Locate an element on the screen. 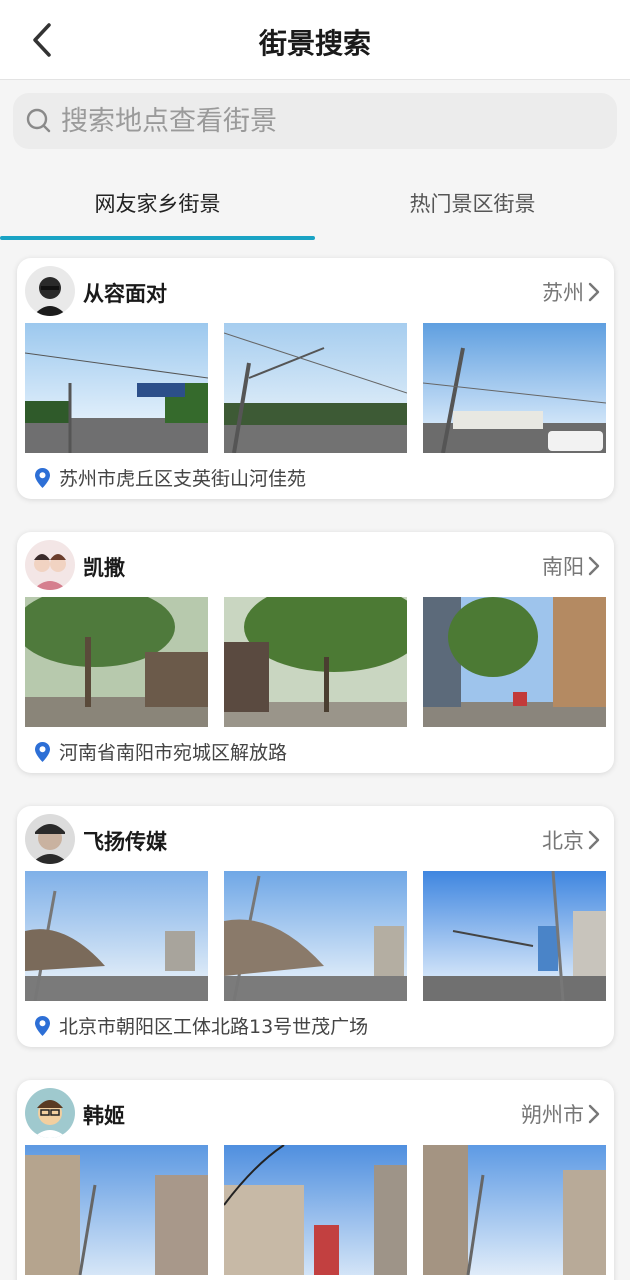  city-link: 北京 is located at coordinates (571, 840).